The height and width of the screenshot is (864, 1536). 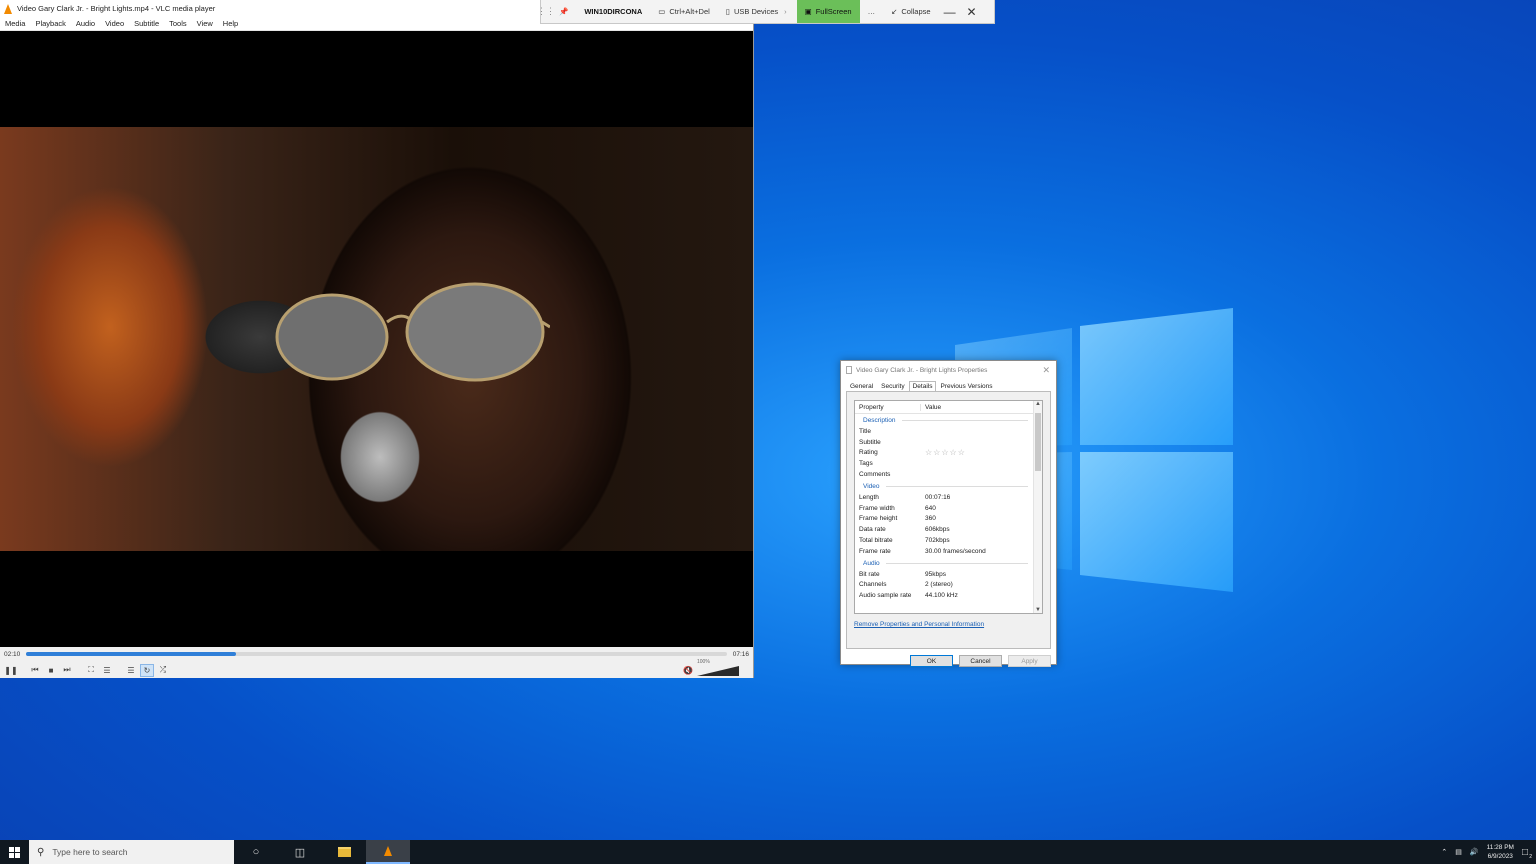 I want to click on property-row: Frame width 640, so click(x=948, y=508).